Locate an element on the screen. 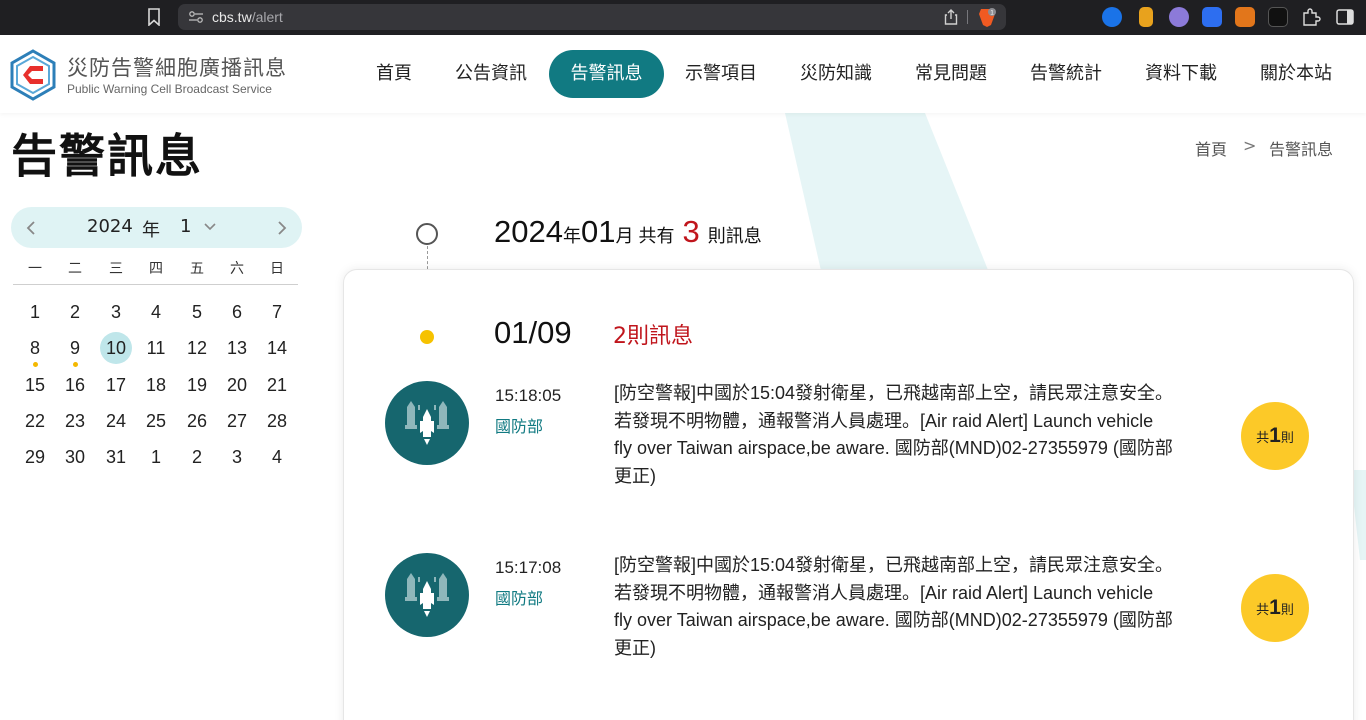  calendar-day: 22 is located at coordinates (35, 421).